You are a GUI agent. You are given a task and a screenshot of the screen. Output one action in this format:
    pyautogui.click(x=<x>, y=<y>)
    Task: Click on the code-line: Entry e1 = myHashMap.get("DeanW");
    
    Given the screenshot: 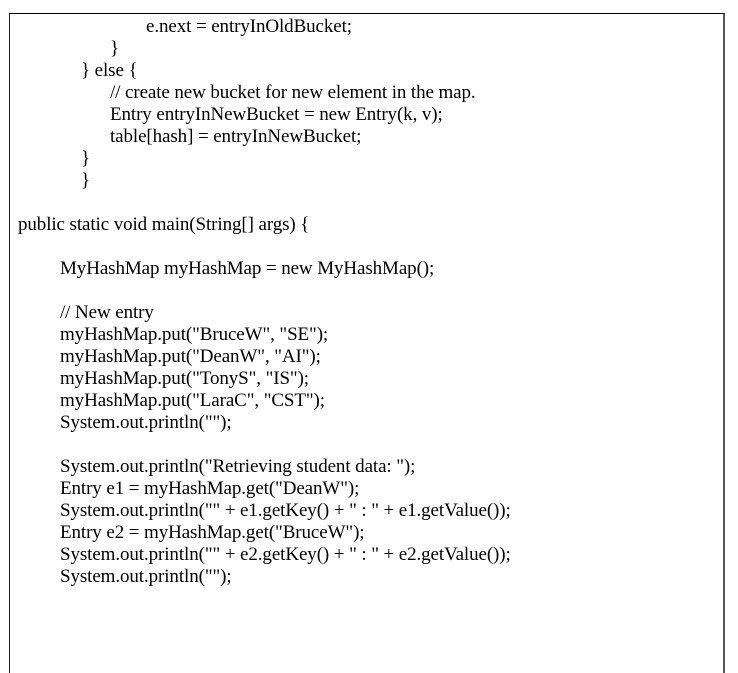 What is the action you would take?
    pyautogui.click(x=210, y=488)
    